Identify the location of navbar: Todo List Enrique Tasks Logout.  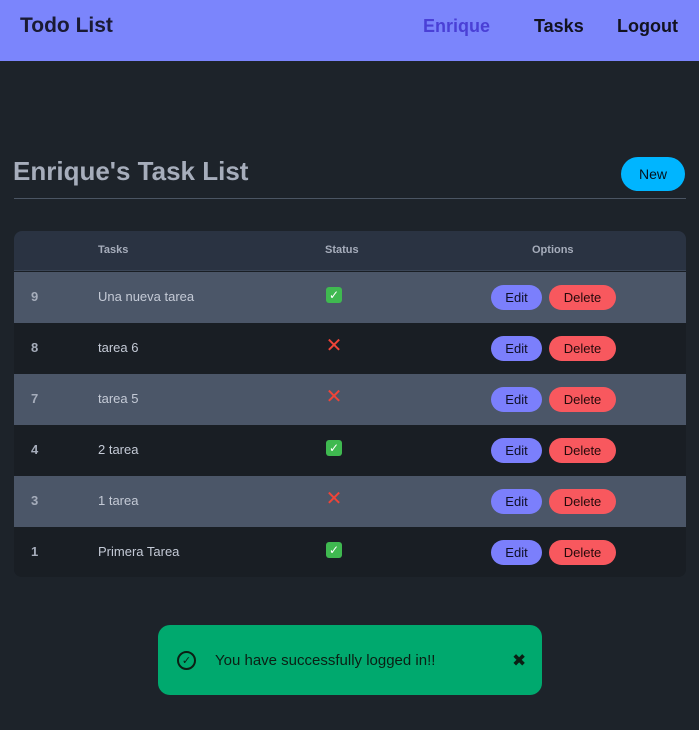
(349, 30).